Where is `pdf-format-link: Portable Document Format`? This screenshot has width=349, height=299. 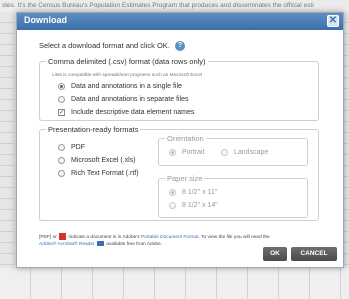 pdf-format-link: Portable Document Format is located at coordinates (170, 237).